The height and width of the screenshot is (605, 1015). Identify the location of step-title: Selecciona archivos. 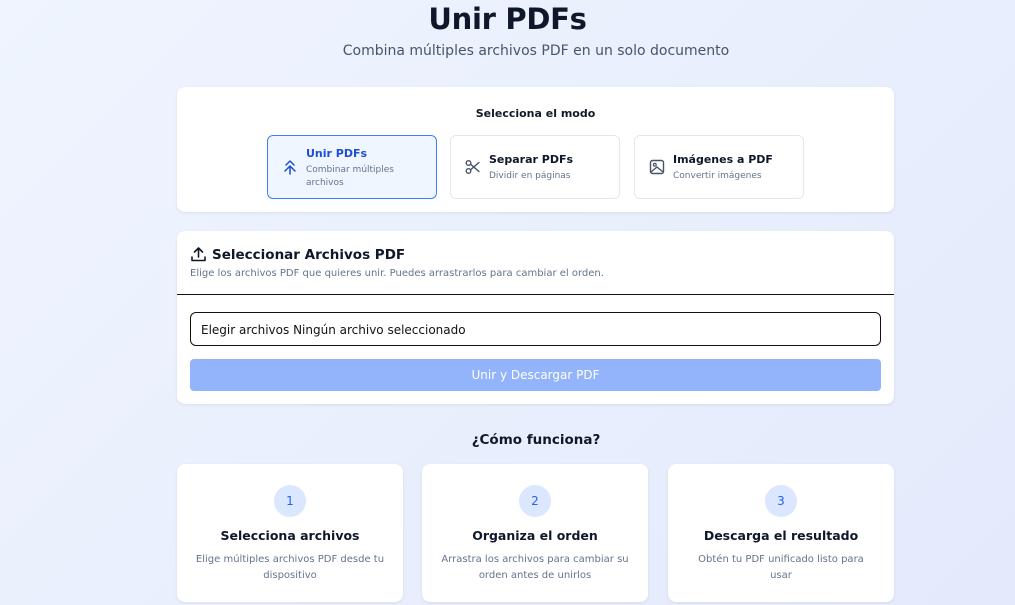
(290, 535).